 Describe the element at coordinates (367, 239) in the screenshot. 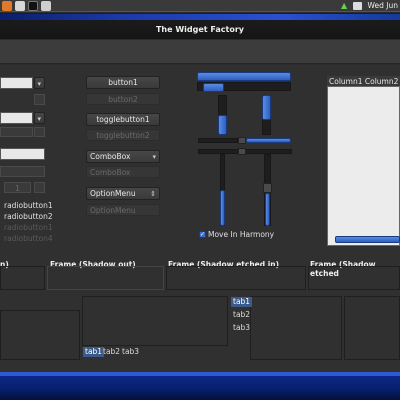

I see `treeview-hscrollbar` at that location.